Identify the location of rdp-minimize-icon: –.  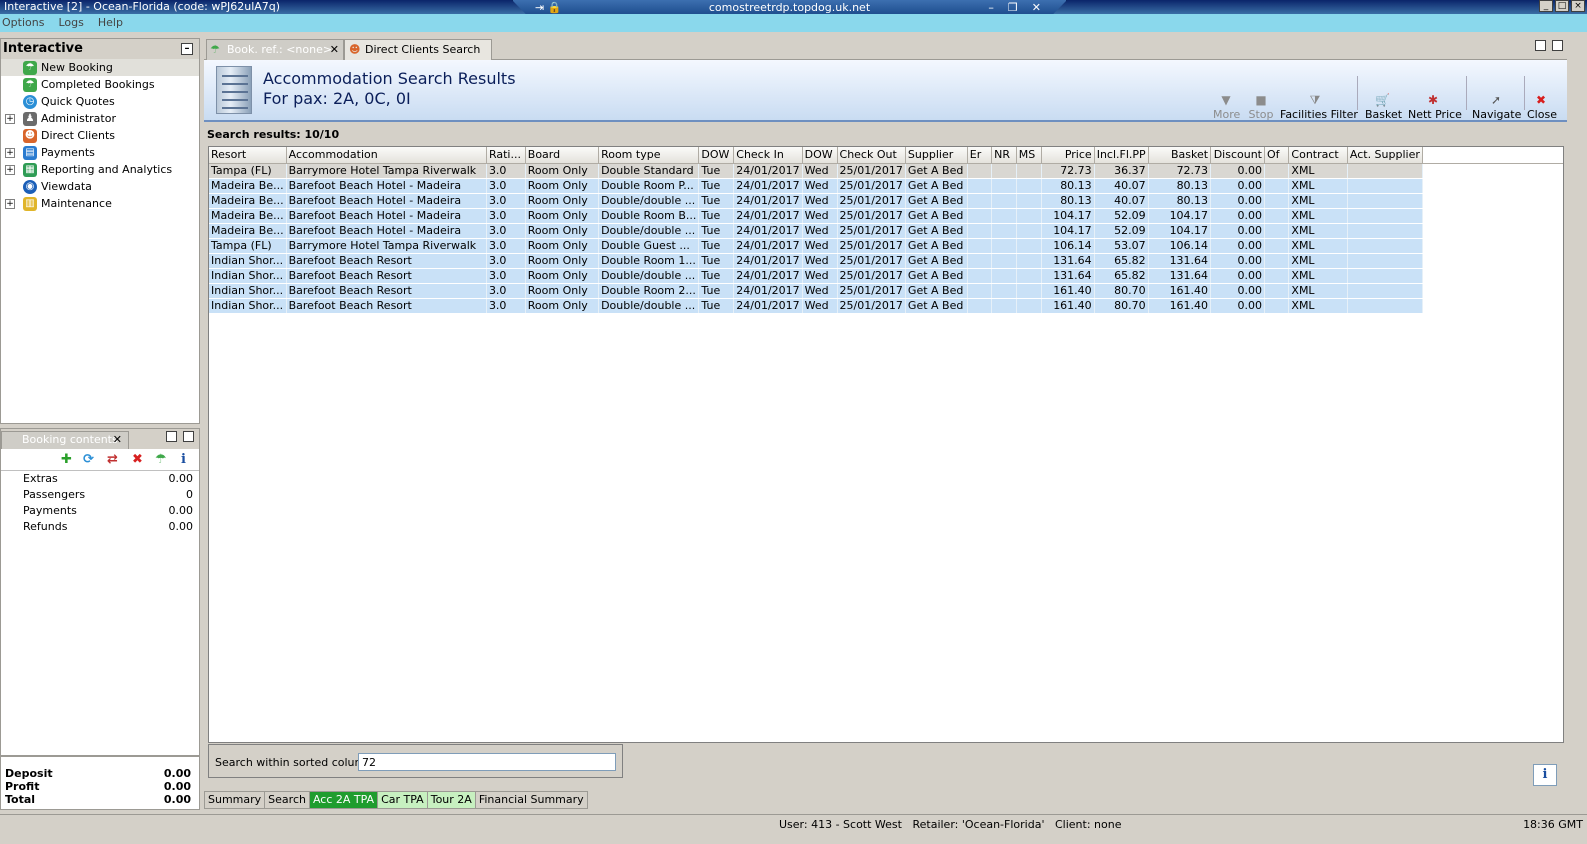
(991, 7).